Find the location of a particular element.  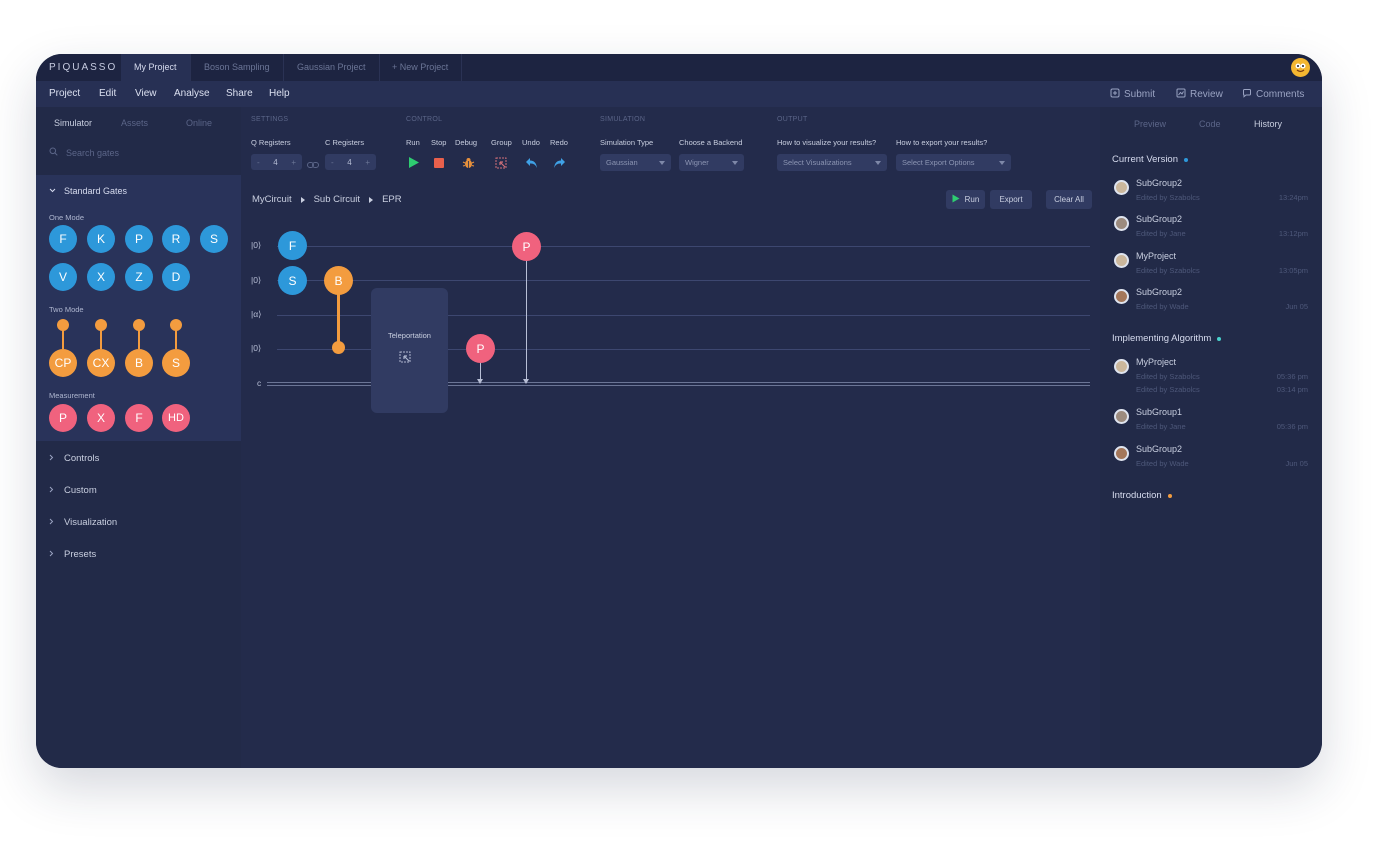

export-button: Export is located at coordinates (1011, 199).